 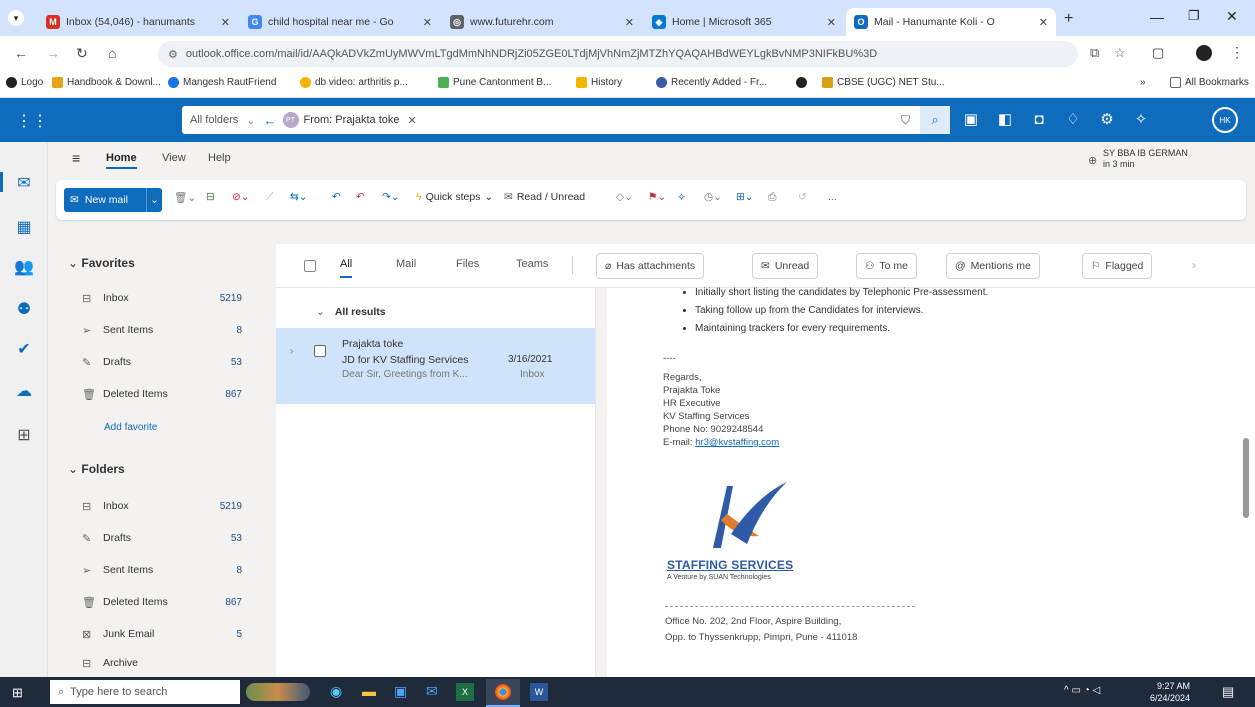 I want to click on system-tray: ^ ▭ ◔ ◁, so click(x=1082, y=690).